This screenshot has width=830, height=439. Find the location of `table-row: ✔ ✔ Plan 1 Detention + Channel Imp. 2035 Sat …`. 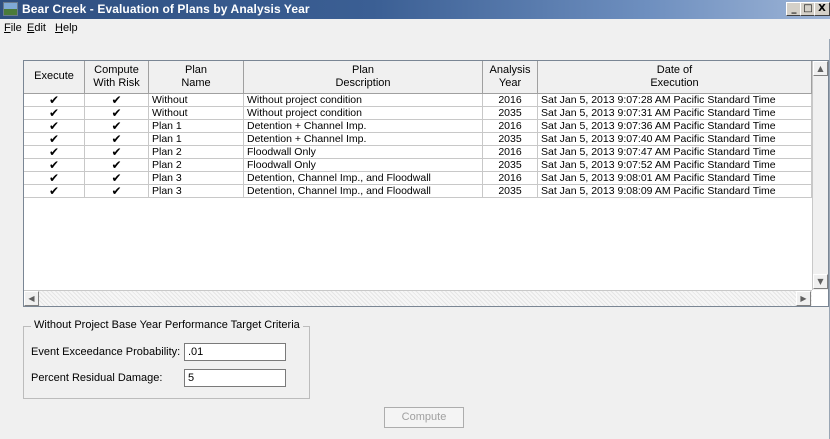

table-row: ✔ ✔ Plan 1 Detention + Channel Imp. 2035 Sat … is located at coordinates (418, 139).